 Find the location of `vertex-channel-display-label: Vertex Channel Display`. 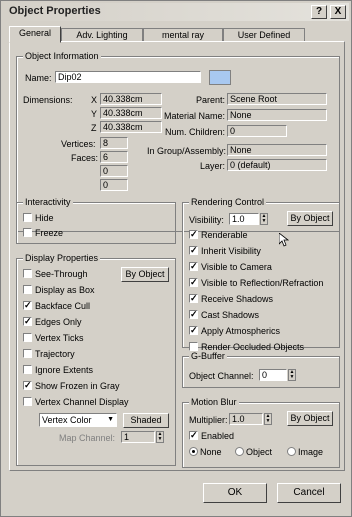

vertex-channel-display-label: Vertex Channel Display is located at coordinates (82, 402).